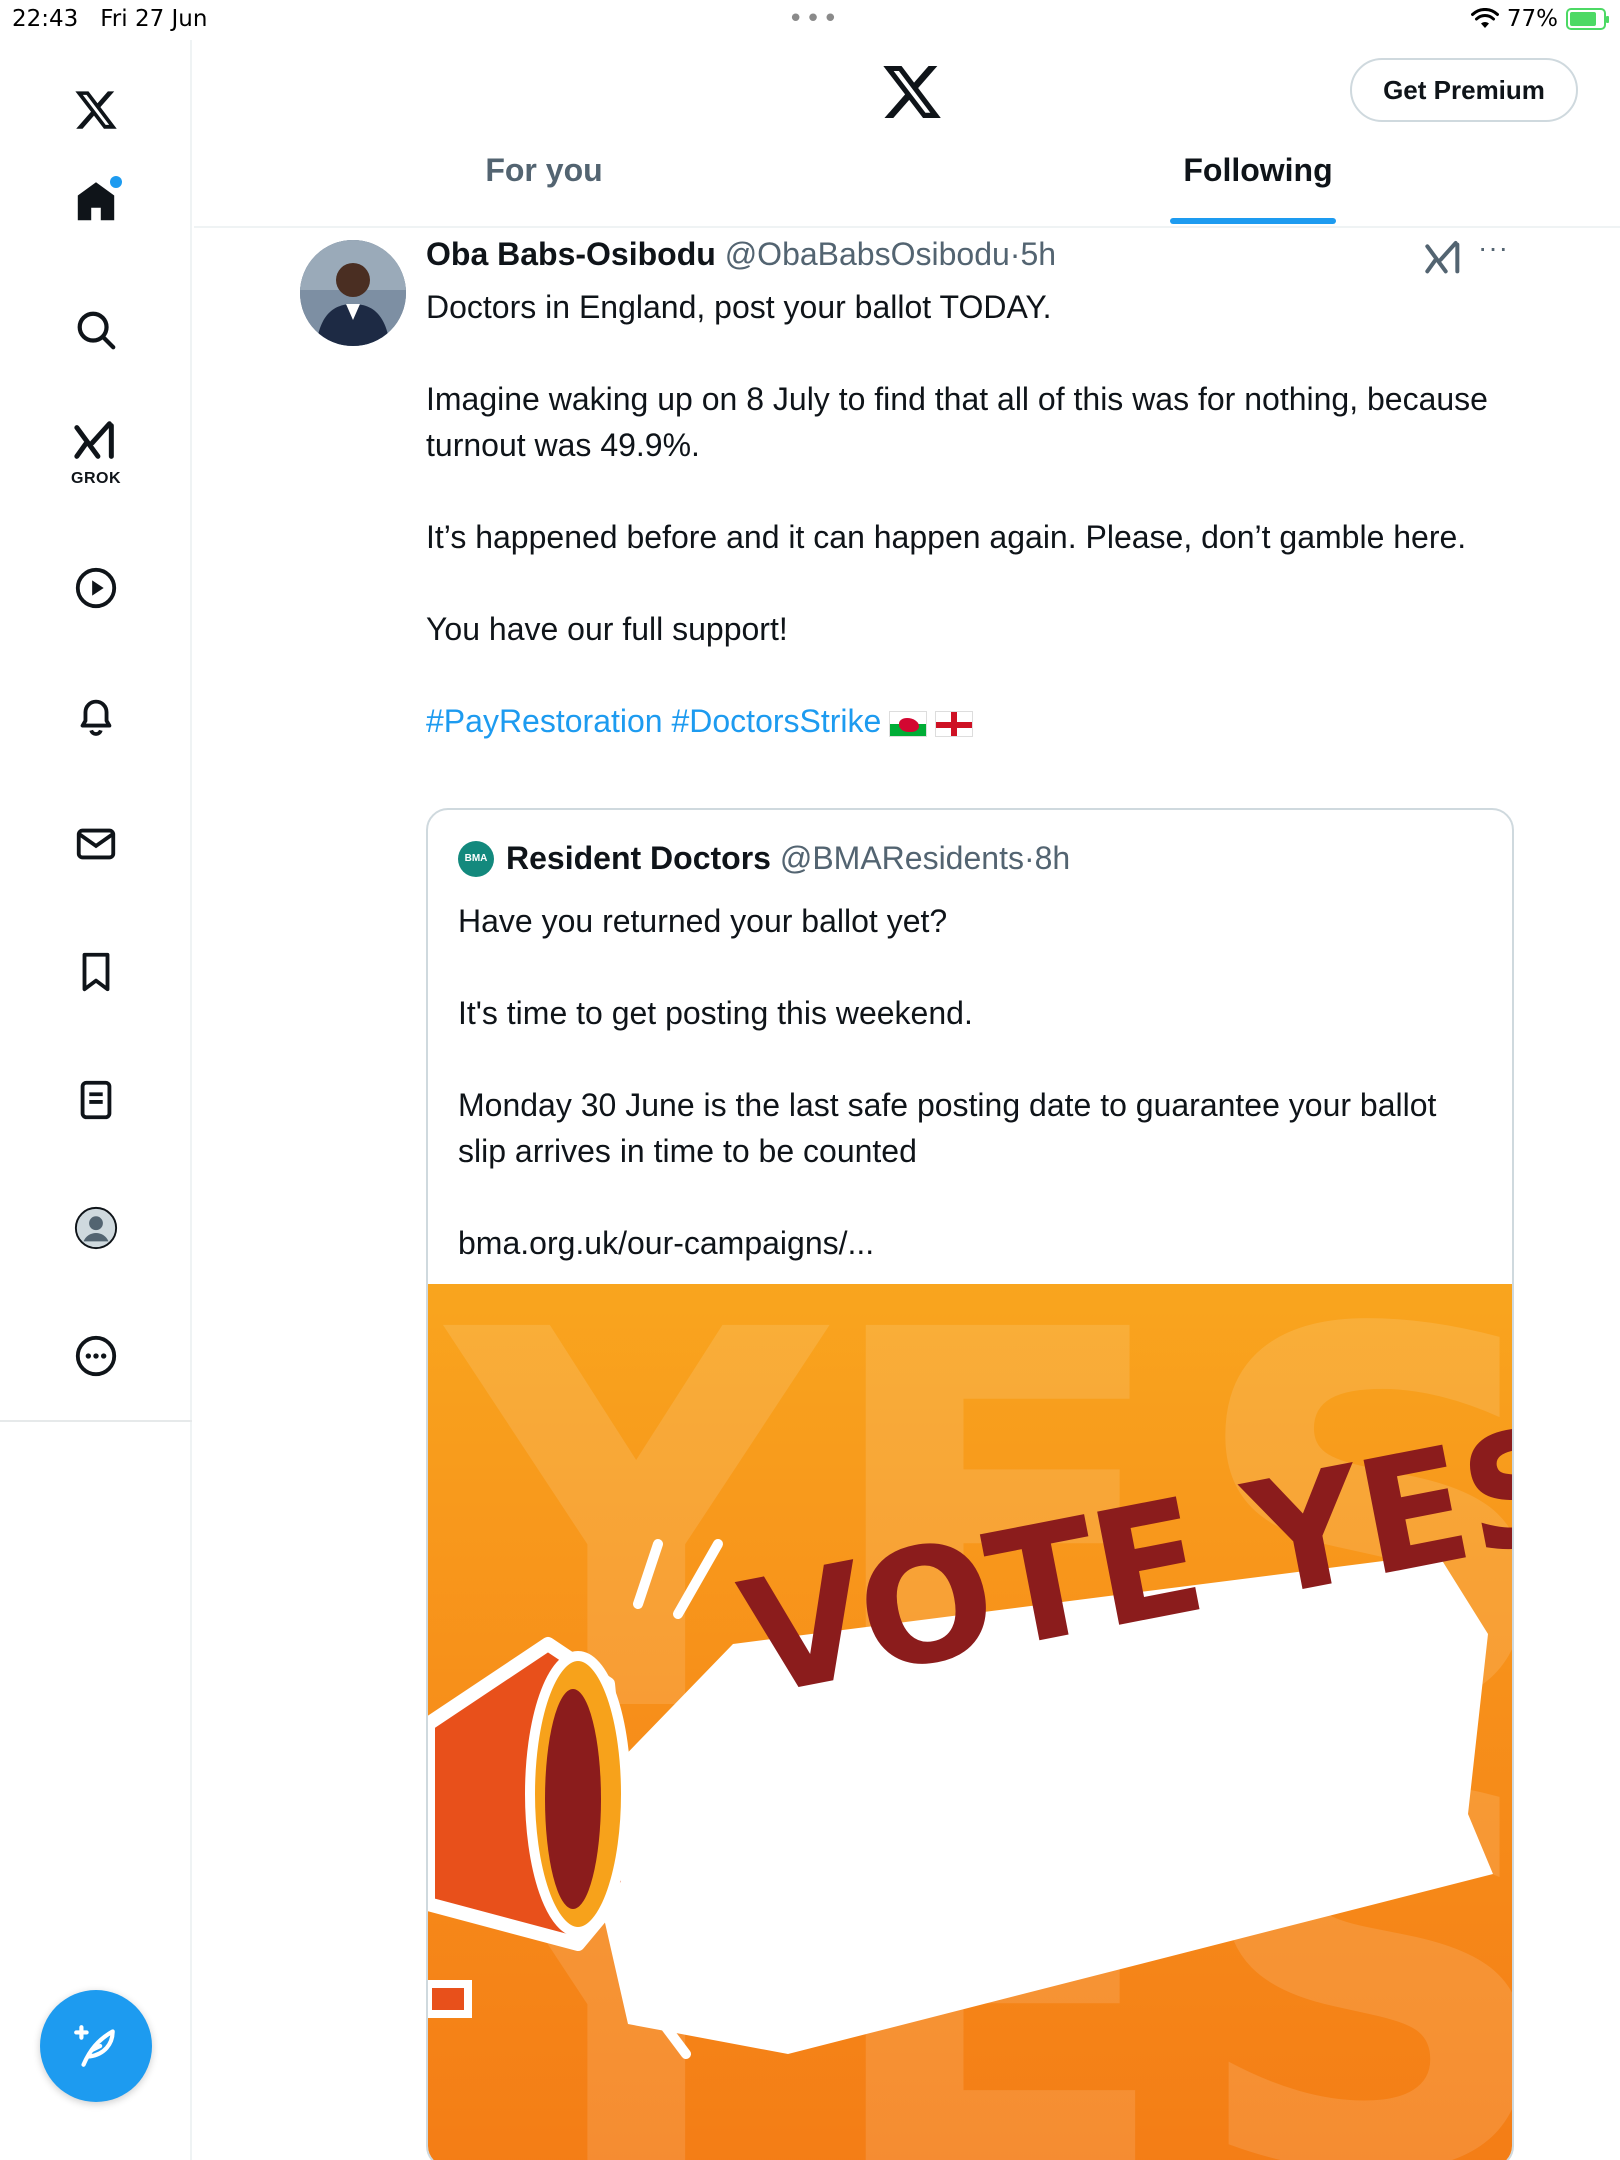 This screenshot has height=2160, width=1620. Describe the element at coordinates (116, 182) in the screenshot. I see `notification-dot` at that location.